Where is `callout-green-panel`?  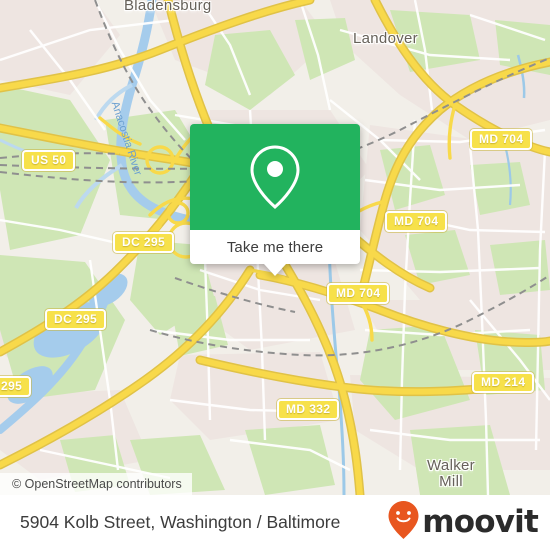
callout-green-panel is located at coordinates (275, 177).